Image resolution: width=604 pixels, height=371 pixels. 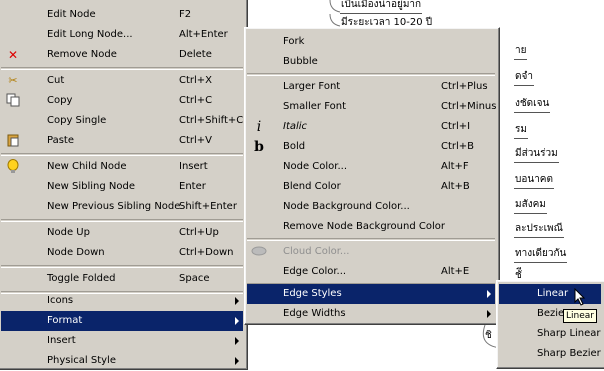 What do you see at coordinates (469, 106) in the screenshot?
I see `menu-item-shortcut: Ctrl+Minus` at bounding box center [469, 106].